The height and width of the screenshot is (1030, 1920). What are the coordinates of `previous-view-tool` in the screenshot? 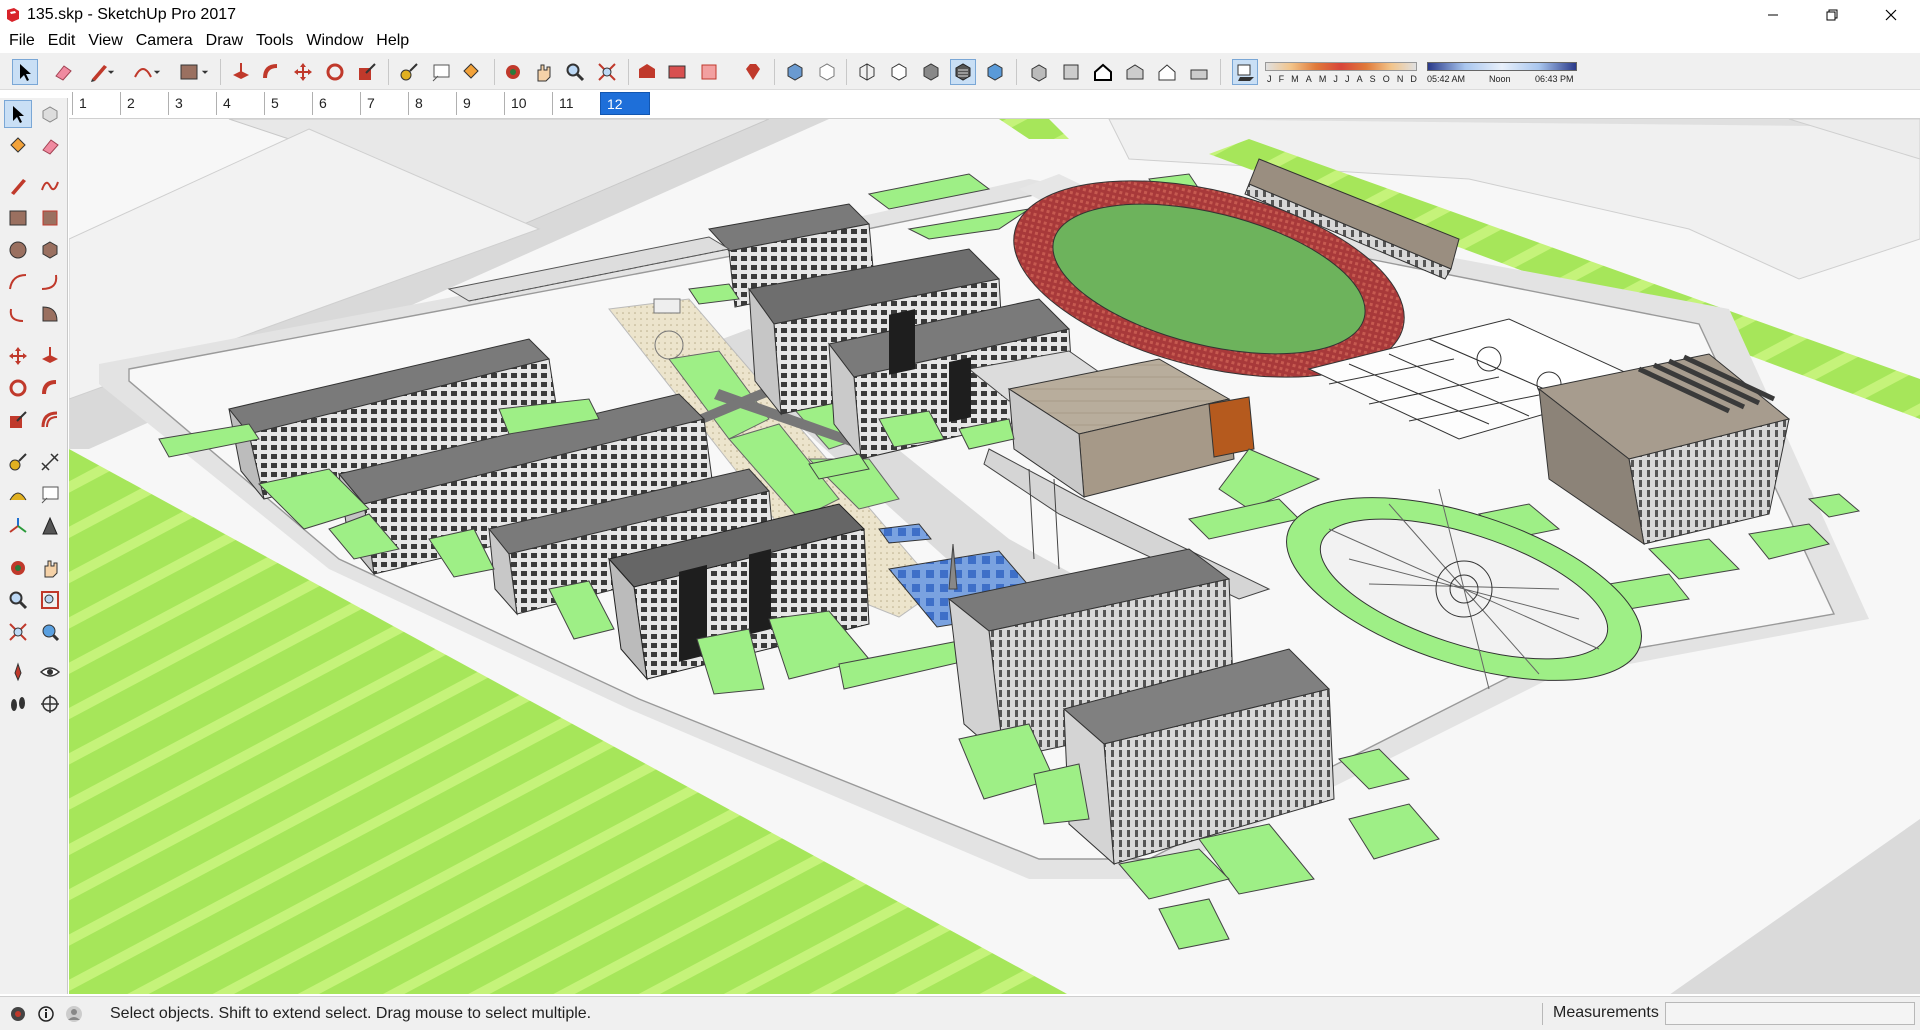 It's located at (50, 632).